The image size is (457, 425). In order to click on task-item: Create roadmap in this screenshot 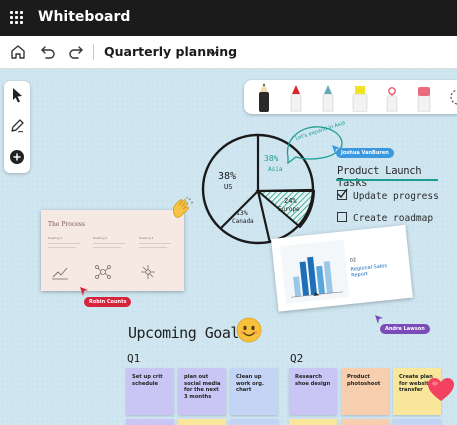, I will do `click(385, 218)`.